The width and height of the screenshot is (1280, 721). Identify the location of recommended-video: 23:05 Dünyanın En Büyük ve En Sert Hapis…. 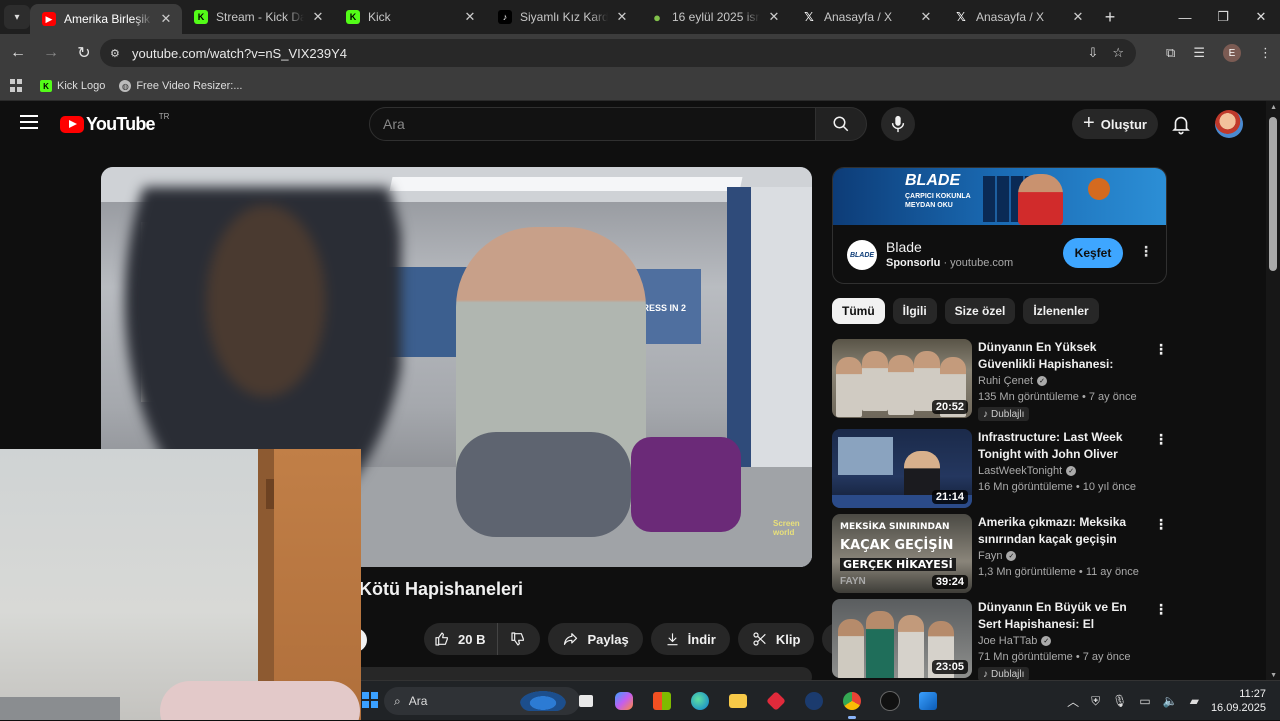
(1002, 639).